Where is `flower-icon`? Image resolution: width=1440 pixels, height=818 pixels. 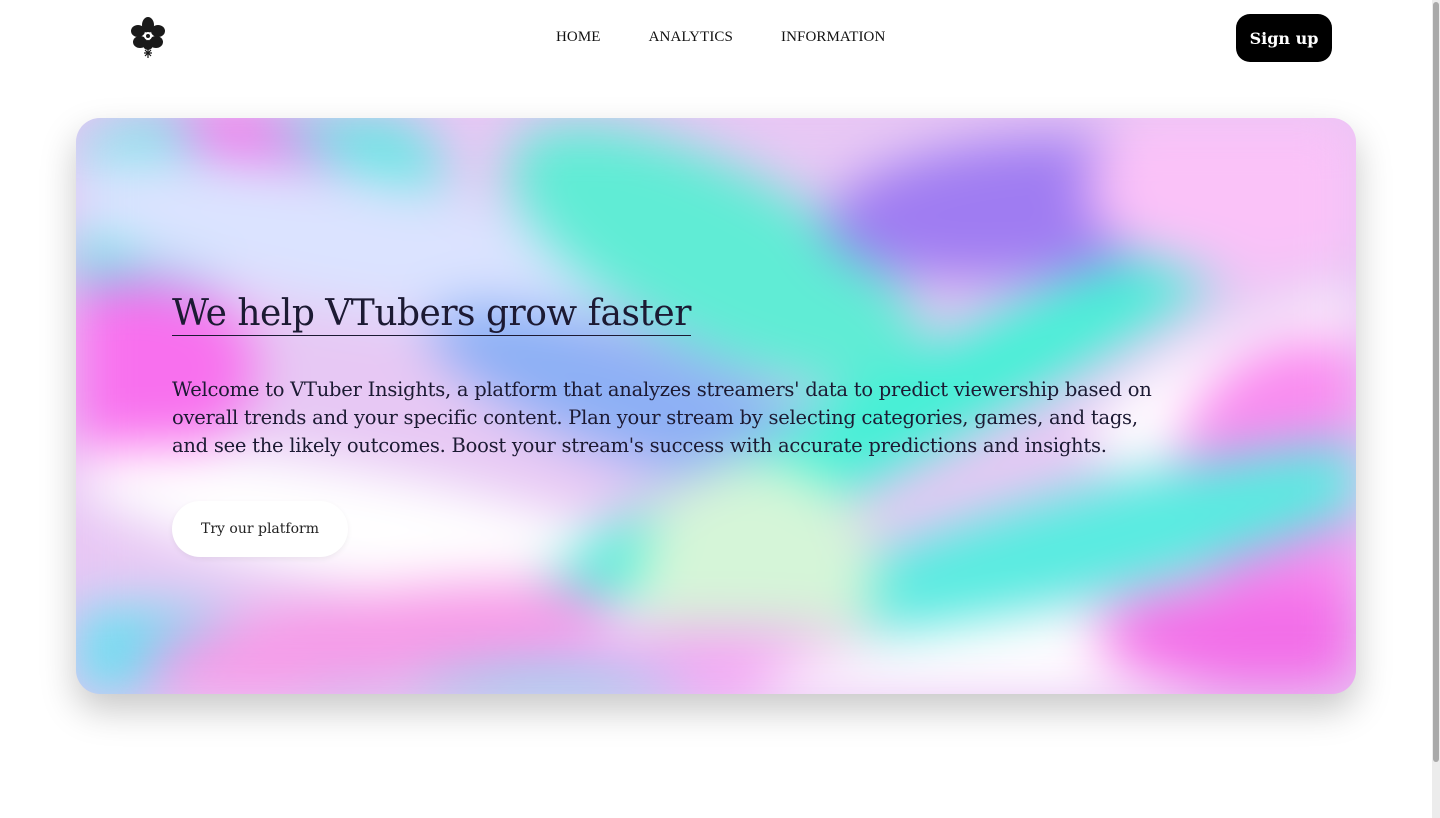
flower-icon is located at coordinates (148, 37).